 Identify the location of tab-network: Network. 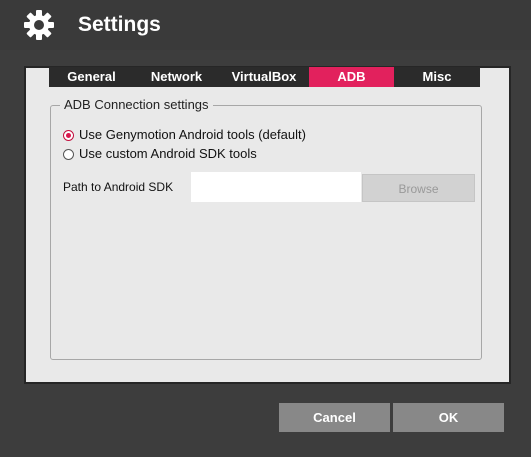
(176, 77).